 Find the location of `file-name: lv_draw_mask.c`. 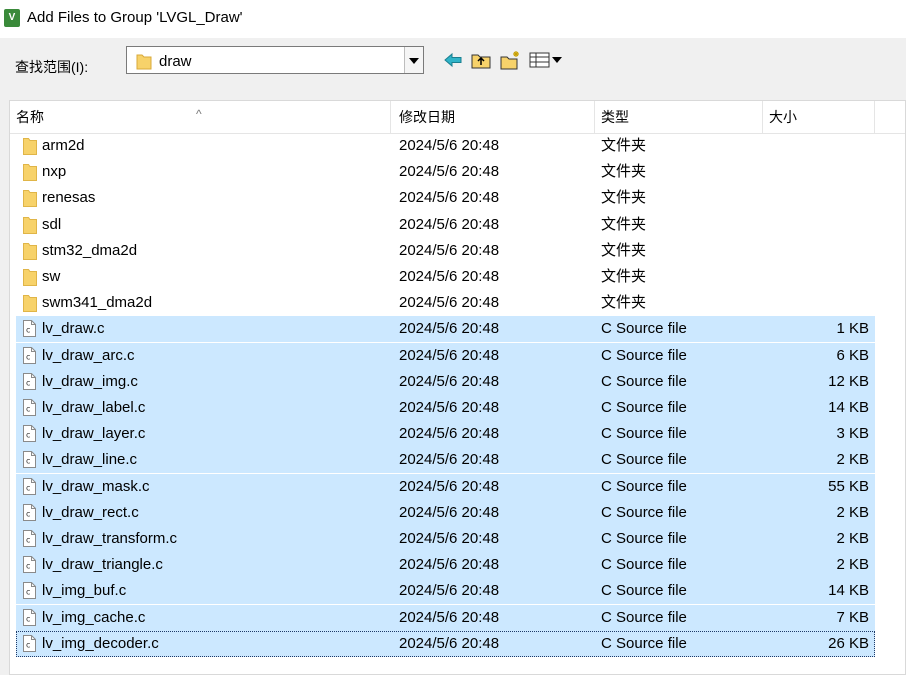

file-name: lv_draw_mask.c is located at coordinates (96, 486).